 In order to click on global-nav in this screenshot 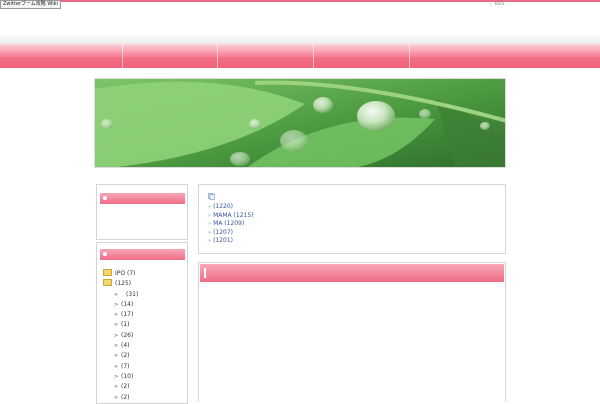, I will do `click(300, 56)`.